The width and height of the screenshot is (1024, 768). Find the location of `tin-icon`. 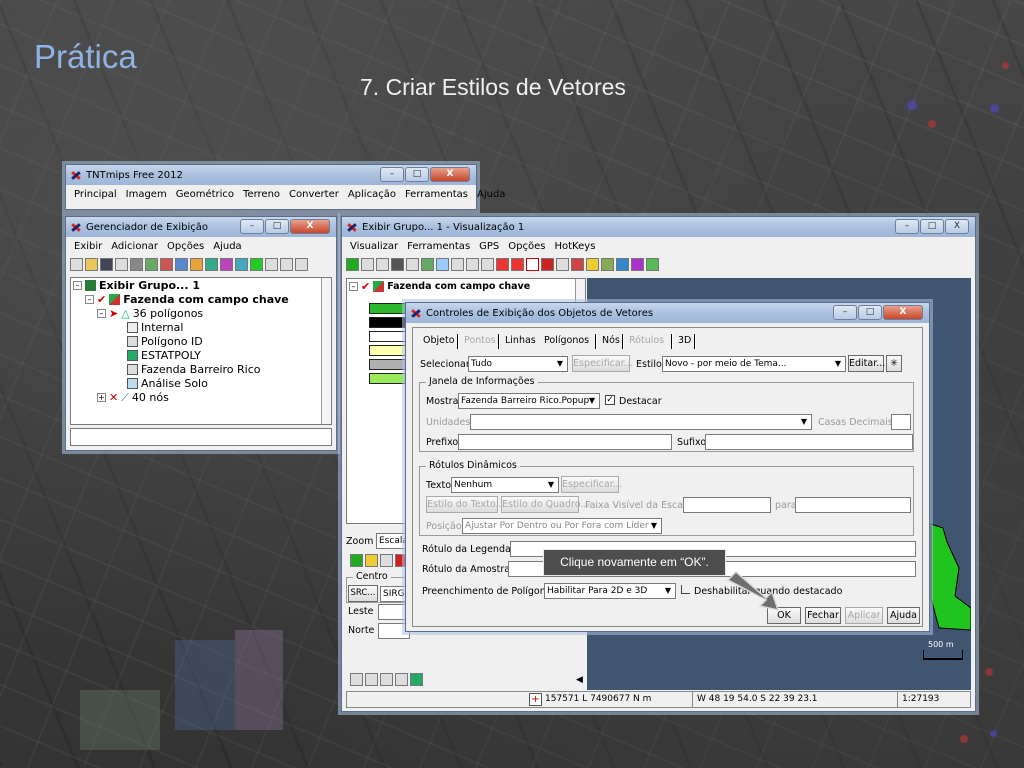

tin-icon is located at coordinates (211, 264).